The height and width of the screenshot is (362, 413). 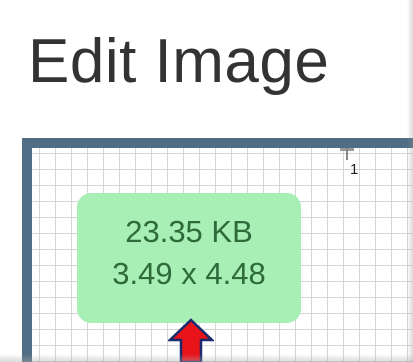 I want to click on dimensions-text: 3.49 x 4.48, so click(x=189, y=273).